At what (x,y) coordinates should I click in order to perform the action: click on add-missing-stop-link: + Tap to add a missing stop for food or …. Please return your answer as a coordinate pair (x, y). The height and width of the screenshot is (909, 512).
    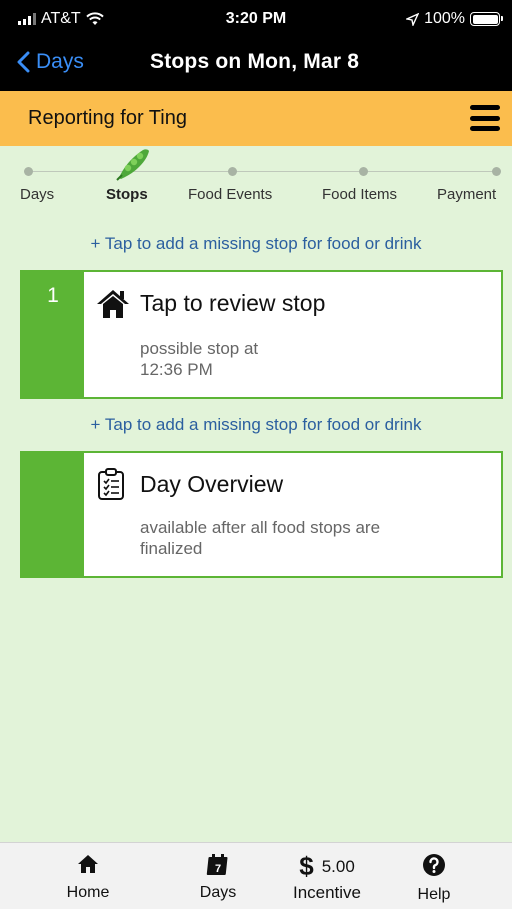
    Looking at the image, I should click on (256, 244).